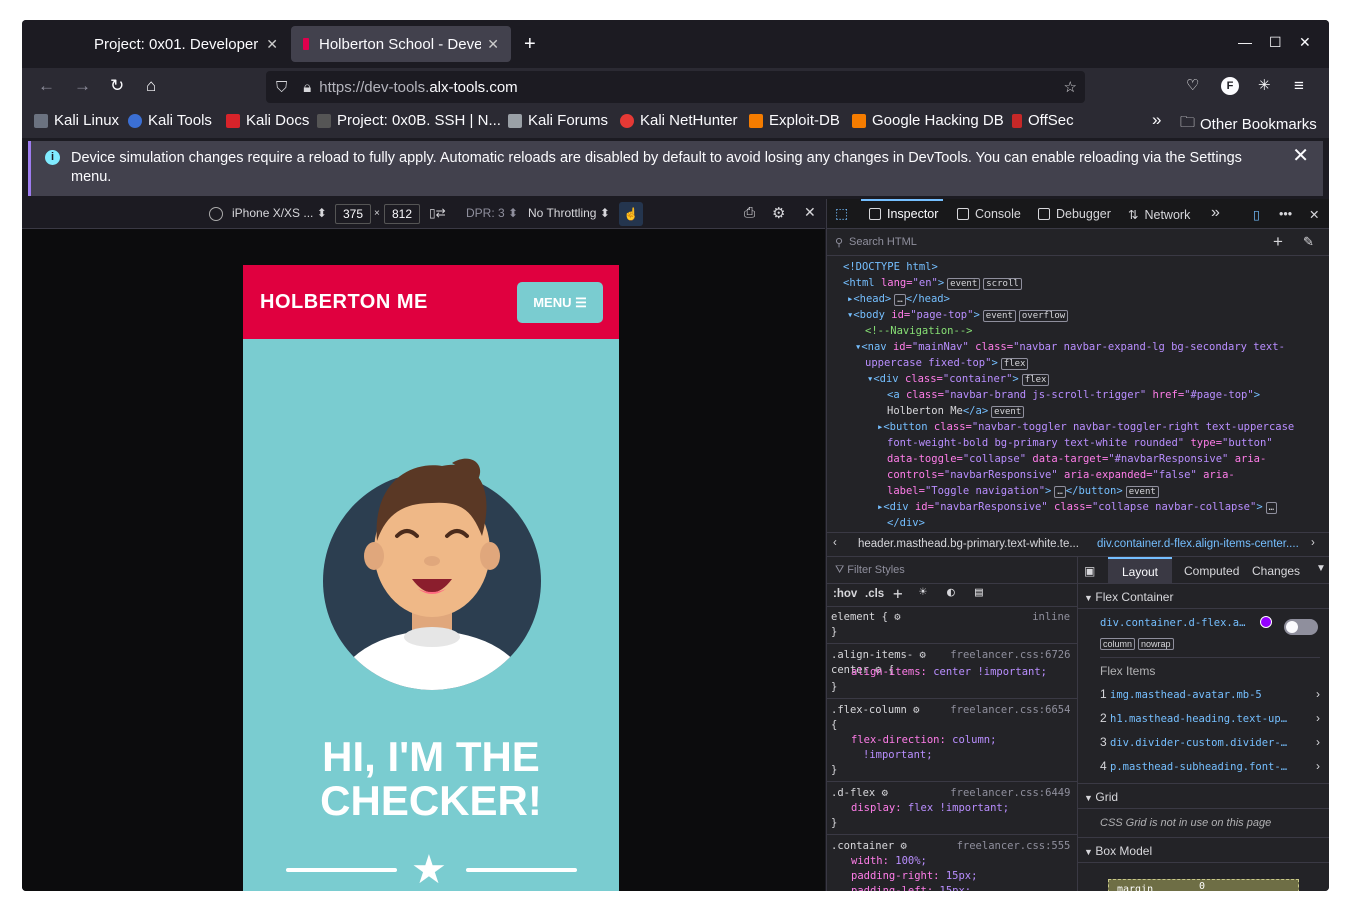 This screenshot has width=1351, height=916. I want to click on add-node-icon: +, so click(1278, 242).